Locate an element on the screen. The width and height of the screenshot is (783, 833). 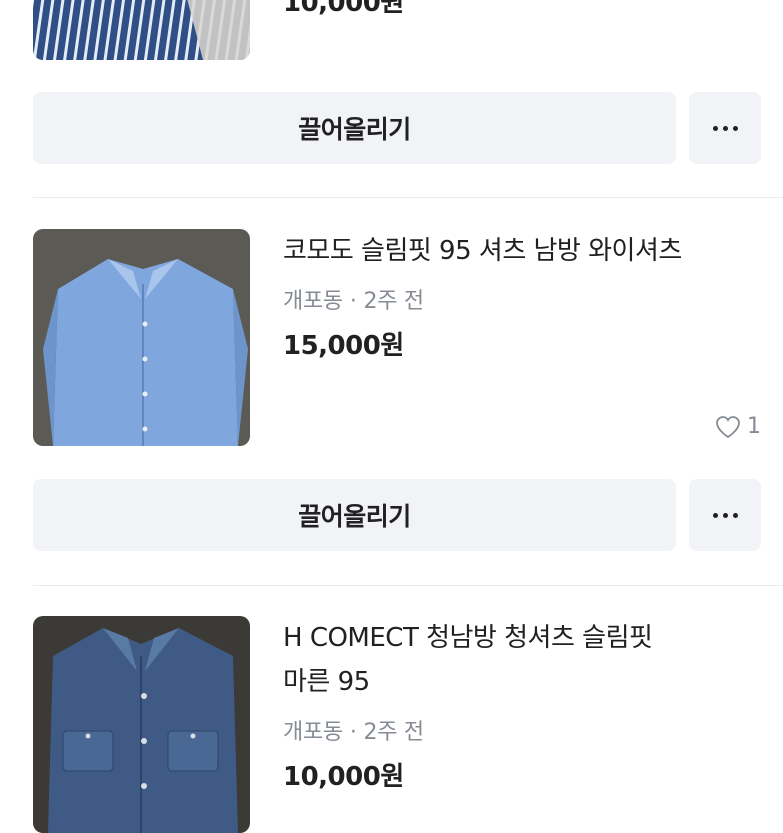
item-title-line2: 마른 95 is located at coordinates (326, 682).